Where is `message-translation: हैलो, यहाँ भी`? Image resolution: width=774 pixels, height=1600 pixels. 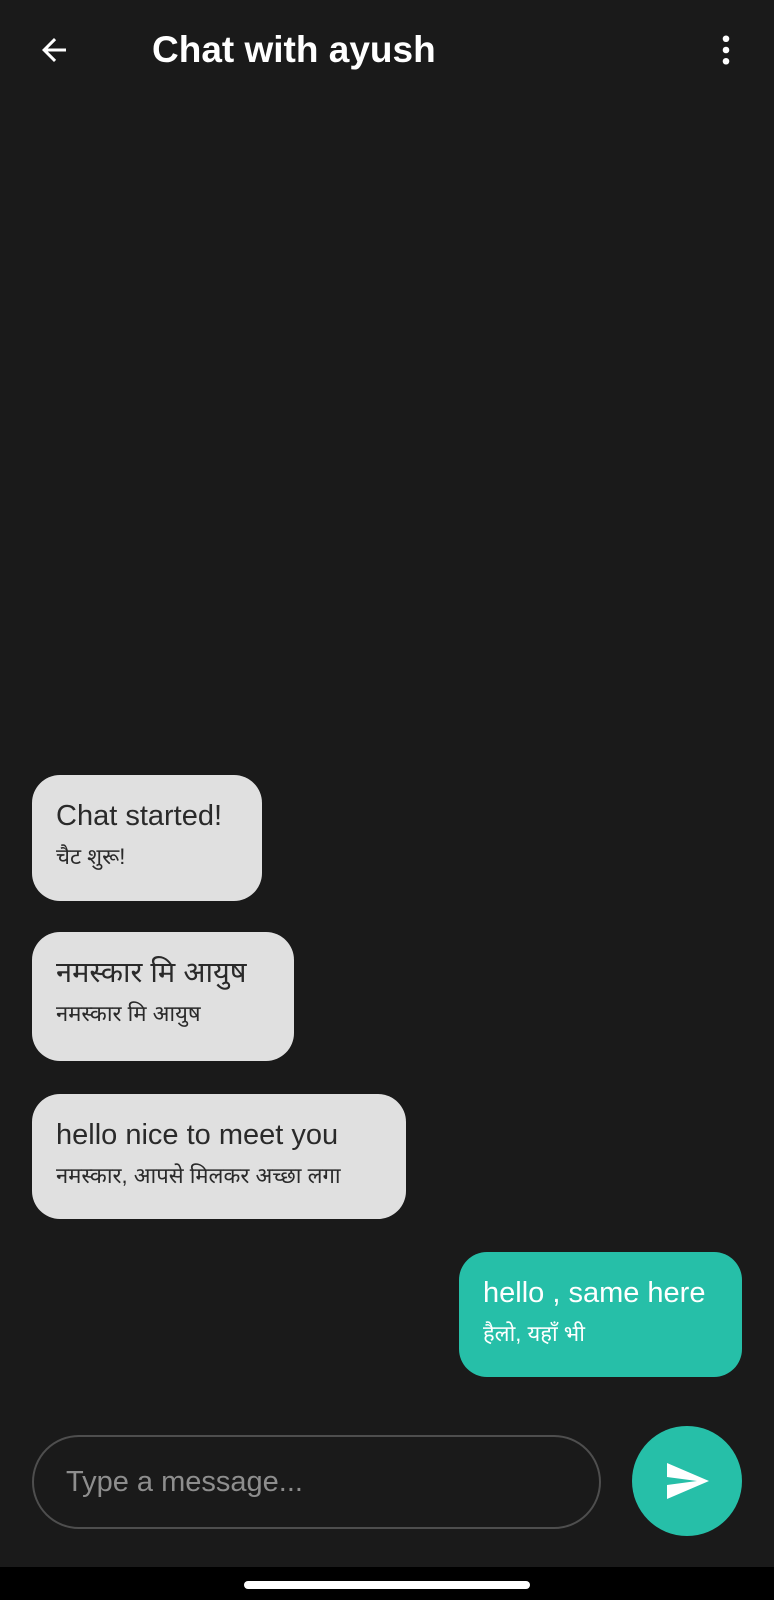 message-translation: हैलो, यहाँ भी is located at coordinates (534, 1333).